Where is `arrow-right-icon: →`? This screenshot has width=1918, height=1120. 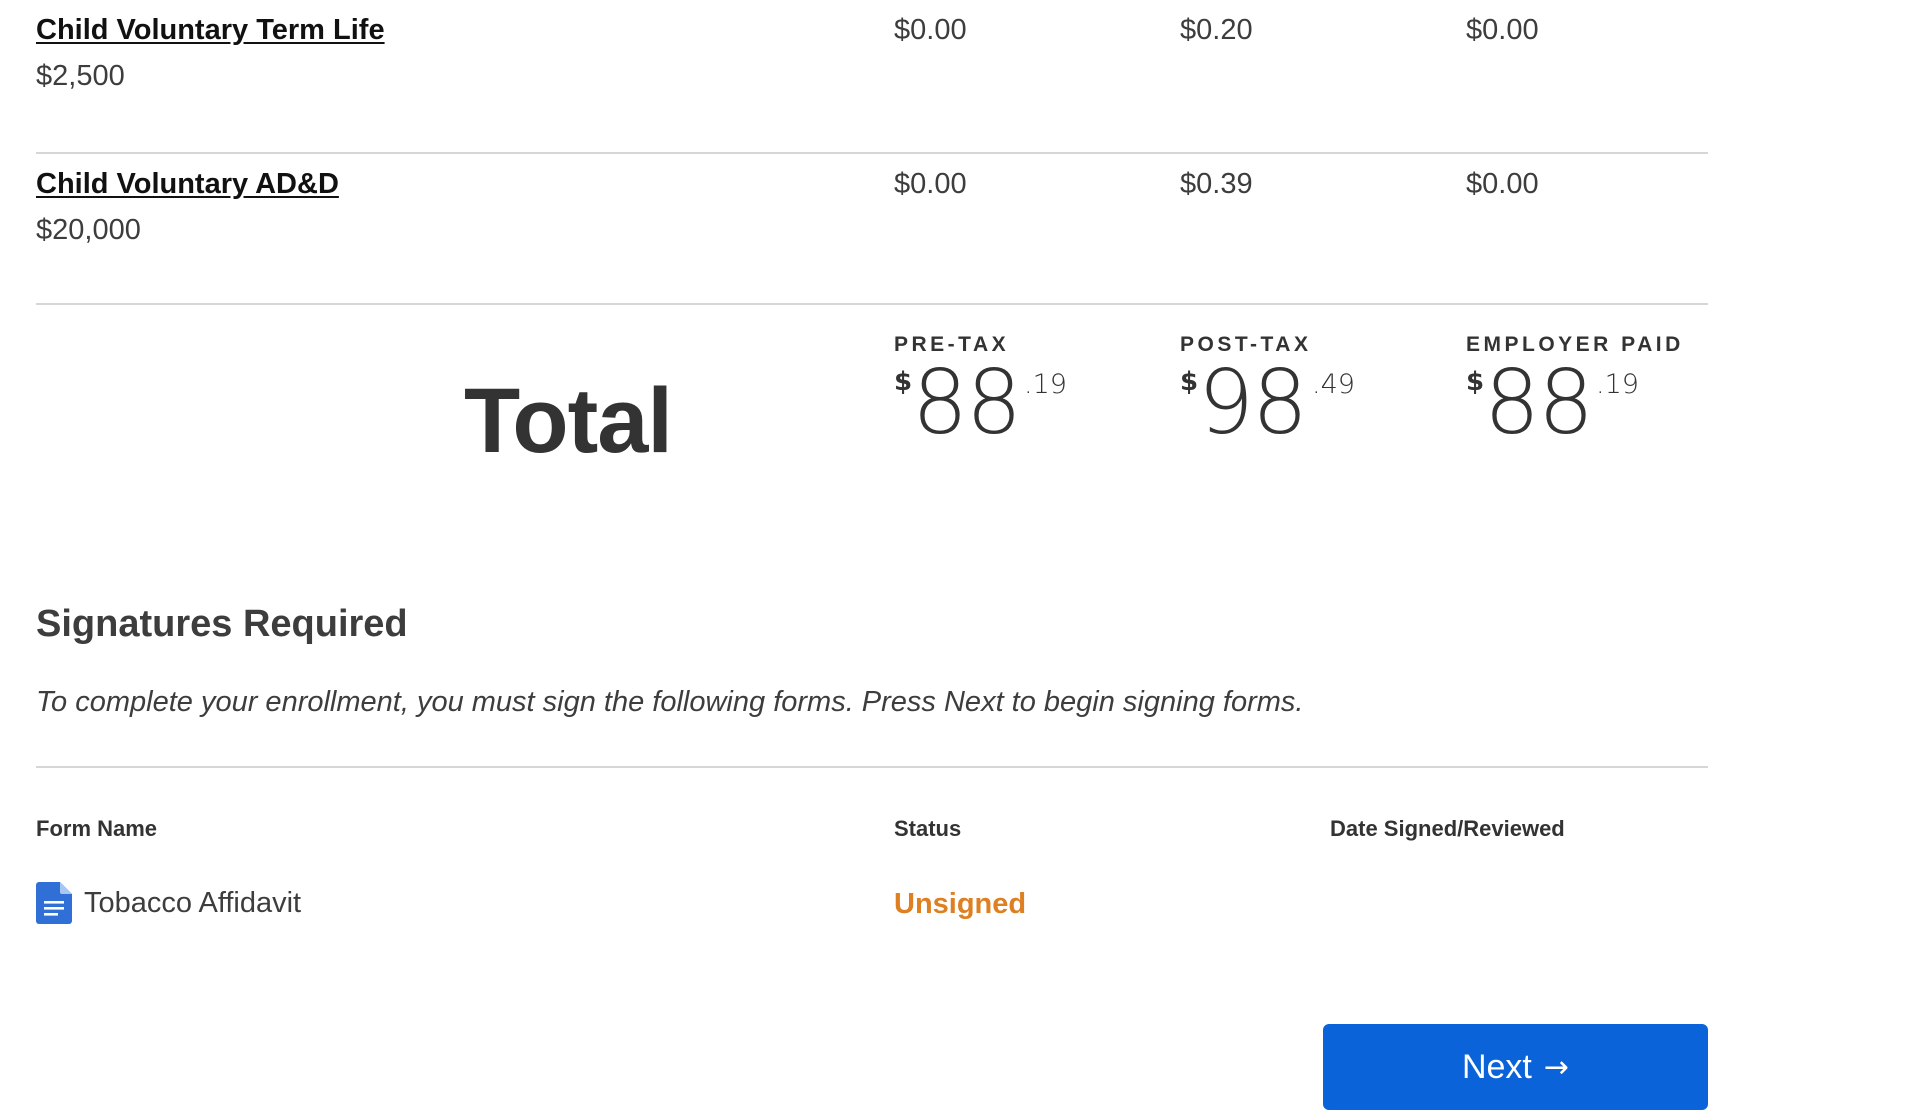 arrow-right-icon: → is located at coordinates (1556, 1067).